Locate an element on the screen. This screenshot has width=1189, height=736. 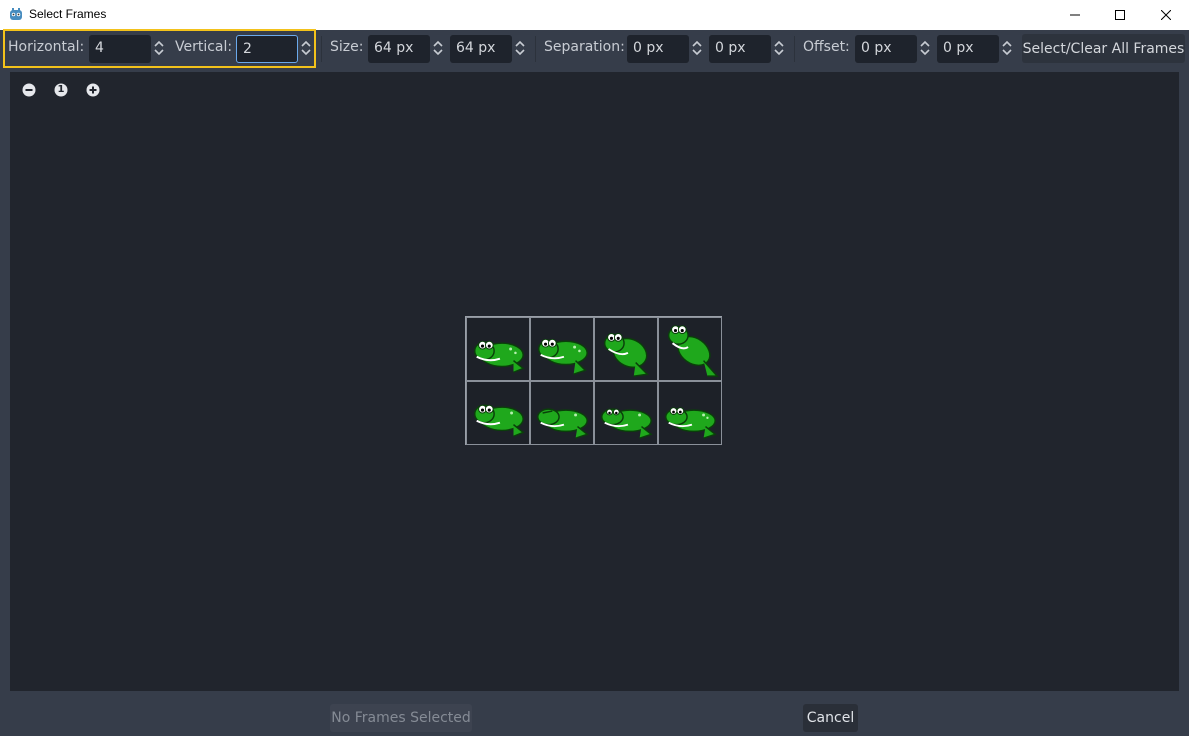
zoom-reset-button: 1 is located at coordinates (61, 90).